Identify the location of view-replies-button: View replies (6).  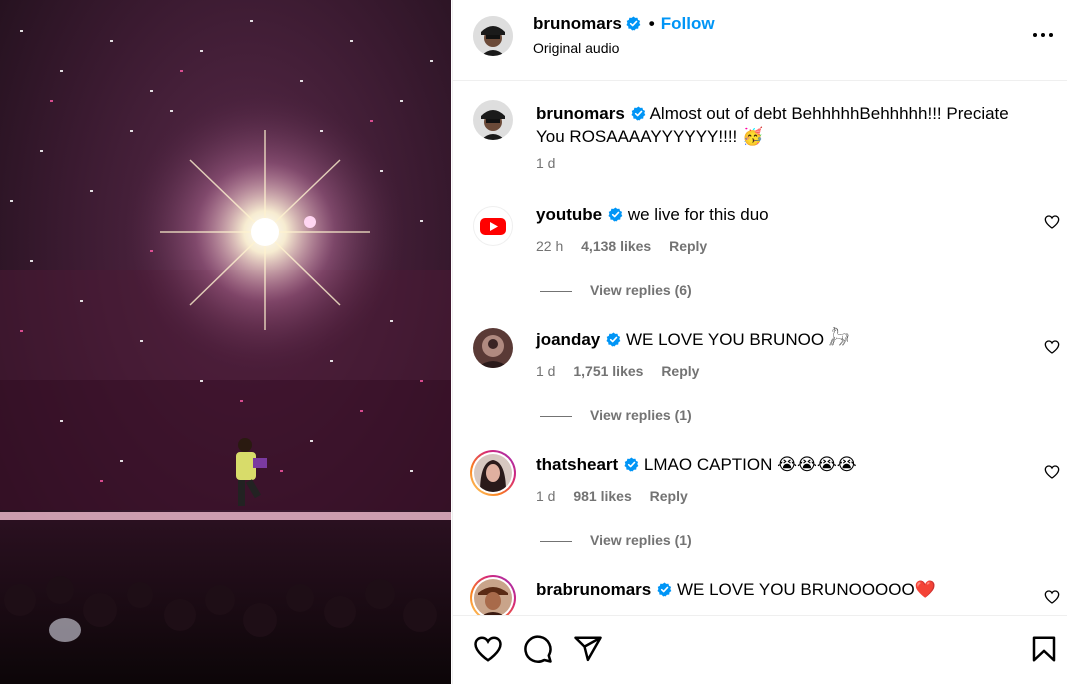
(616, 290).